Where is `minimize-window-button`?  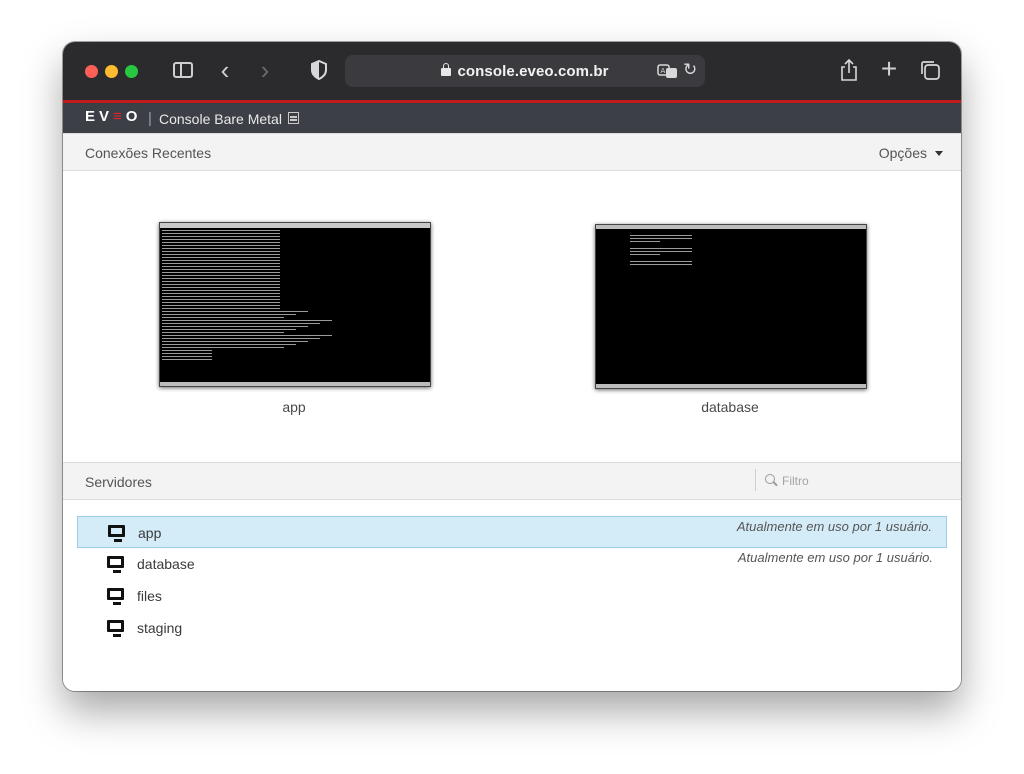
minimize-window-button is located at coordinates (111, 71).